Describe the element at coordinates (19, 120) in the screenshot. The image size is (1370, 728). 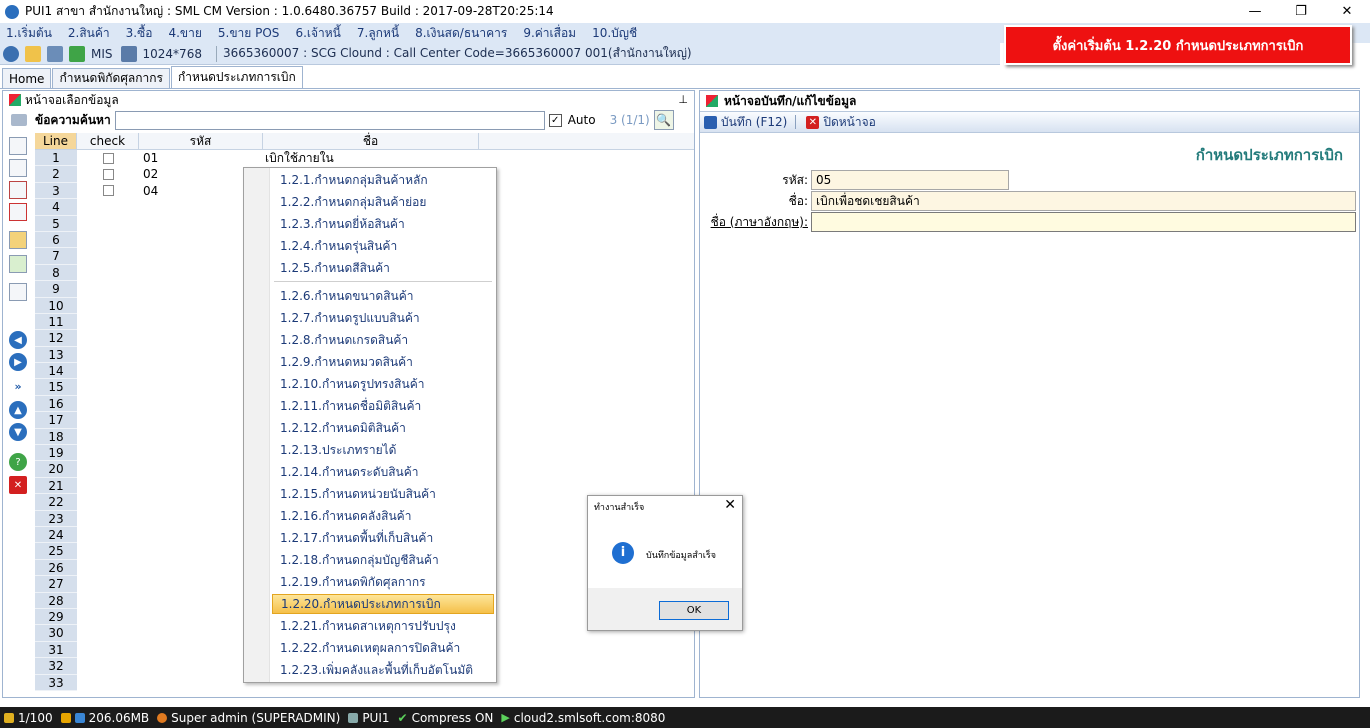
I see `tree-icon` at that location.